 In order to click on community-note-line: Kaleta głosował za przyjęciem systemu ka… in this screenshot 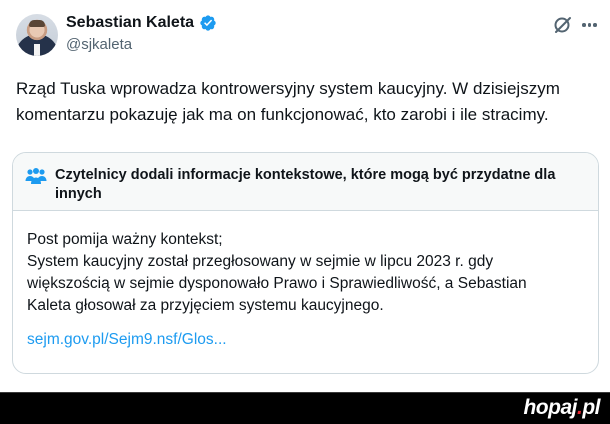, I will do `click(205, 305)`.